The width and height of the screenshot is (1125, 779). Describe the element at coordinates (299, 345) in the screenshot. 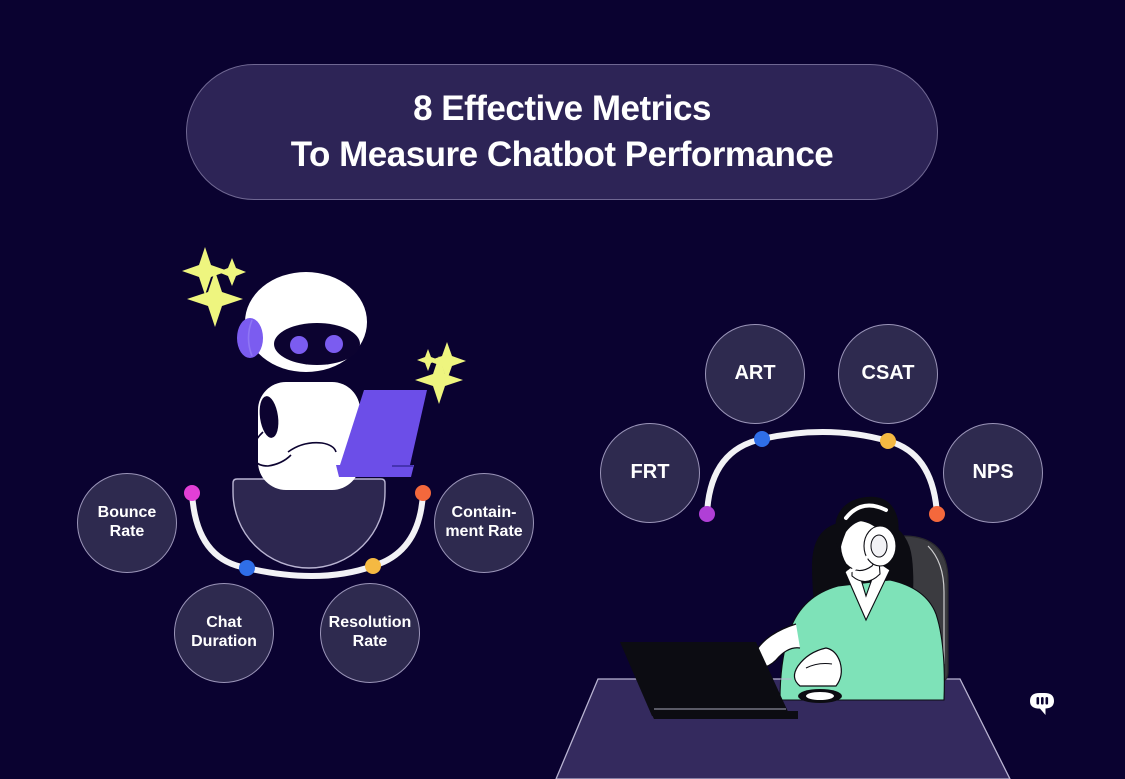

I see `robot-eye-left` at that location.